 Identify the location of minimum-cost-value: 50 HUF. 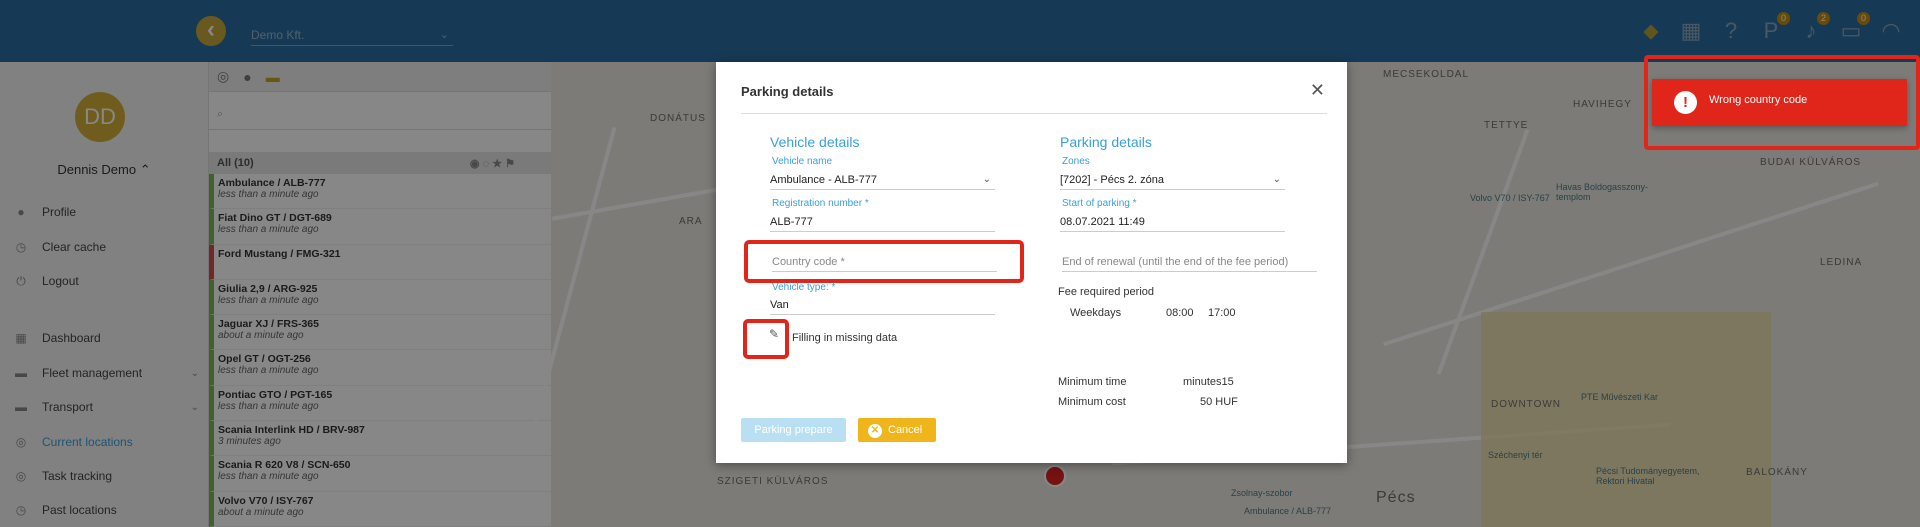
(1219, 402).